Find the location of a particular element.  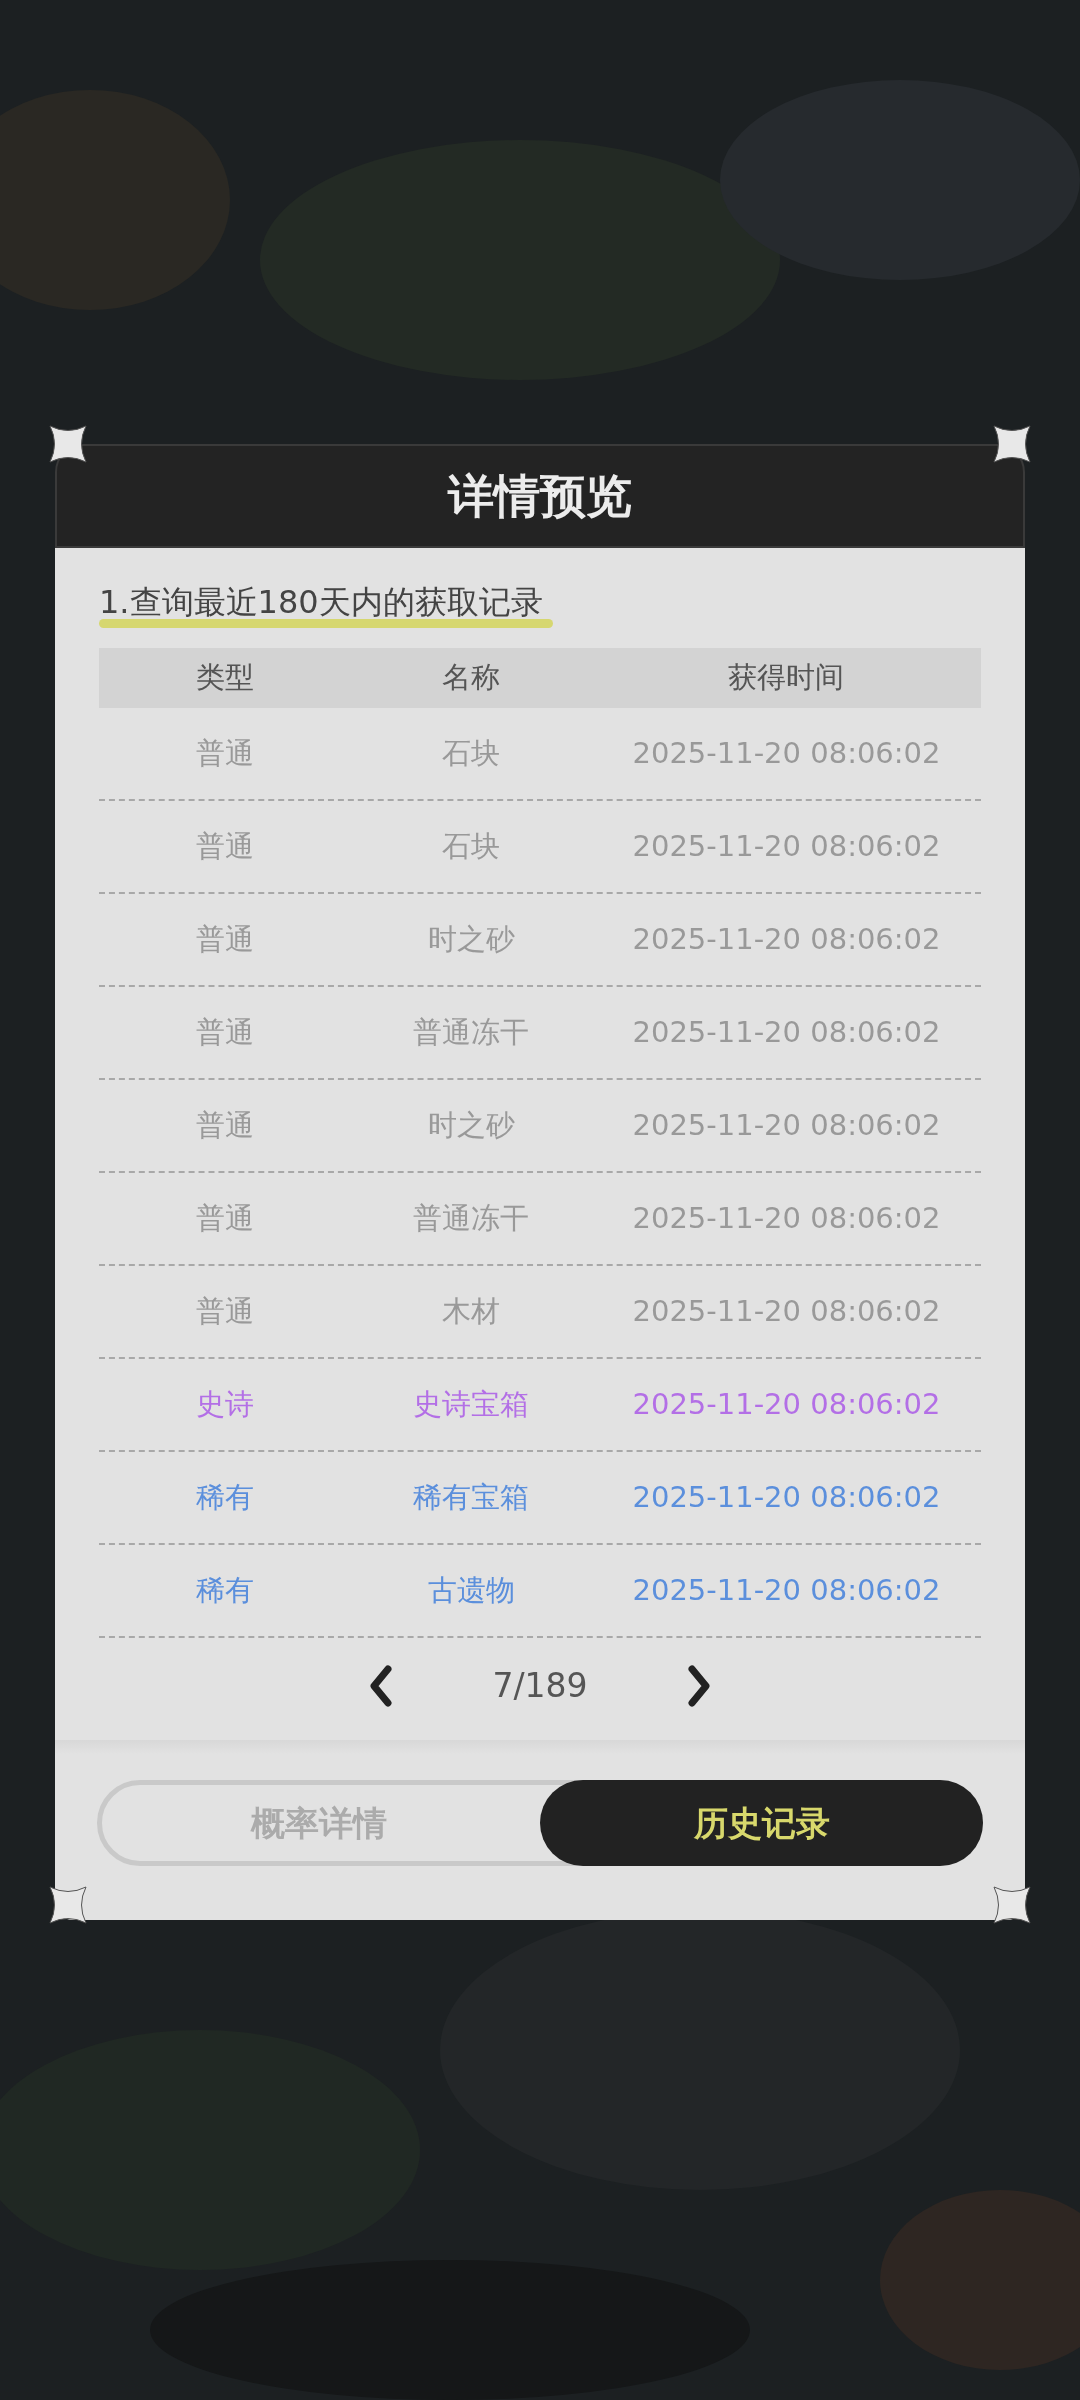

table-cell-text: 古遗物 is located at coordinates (471, 1590).